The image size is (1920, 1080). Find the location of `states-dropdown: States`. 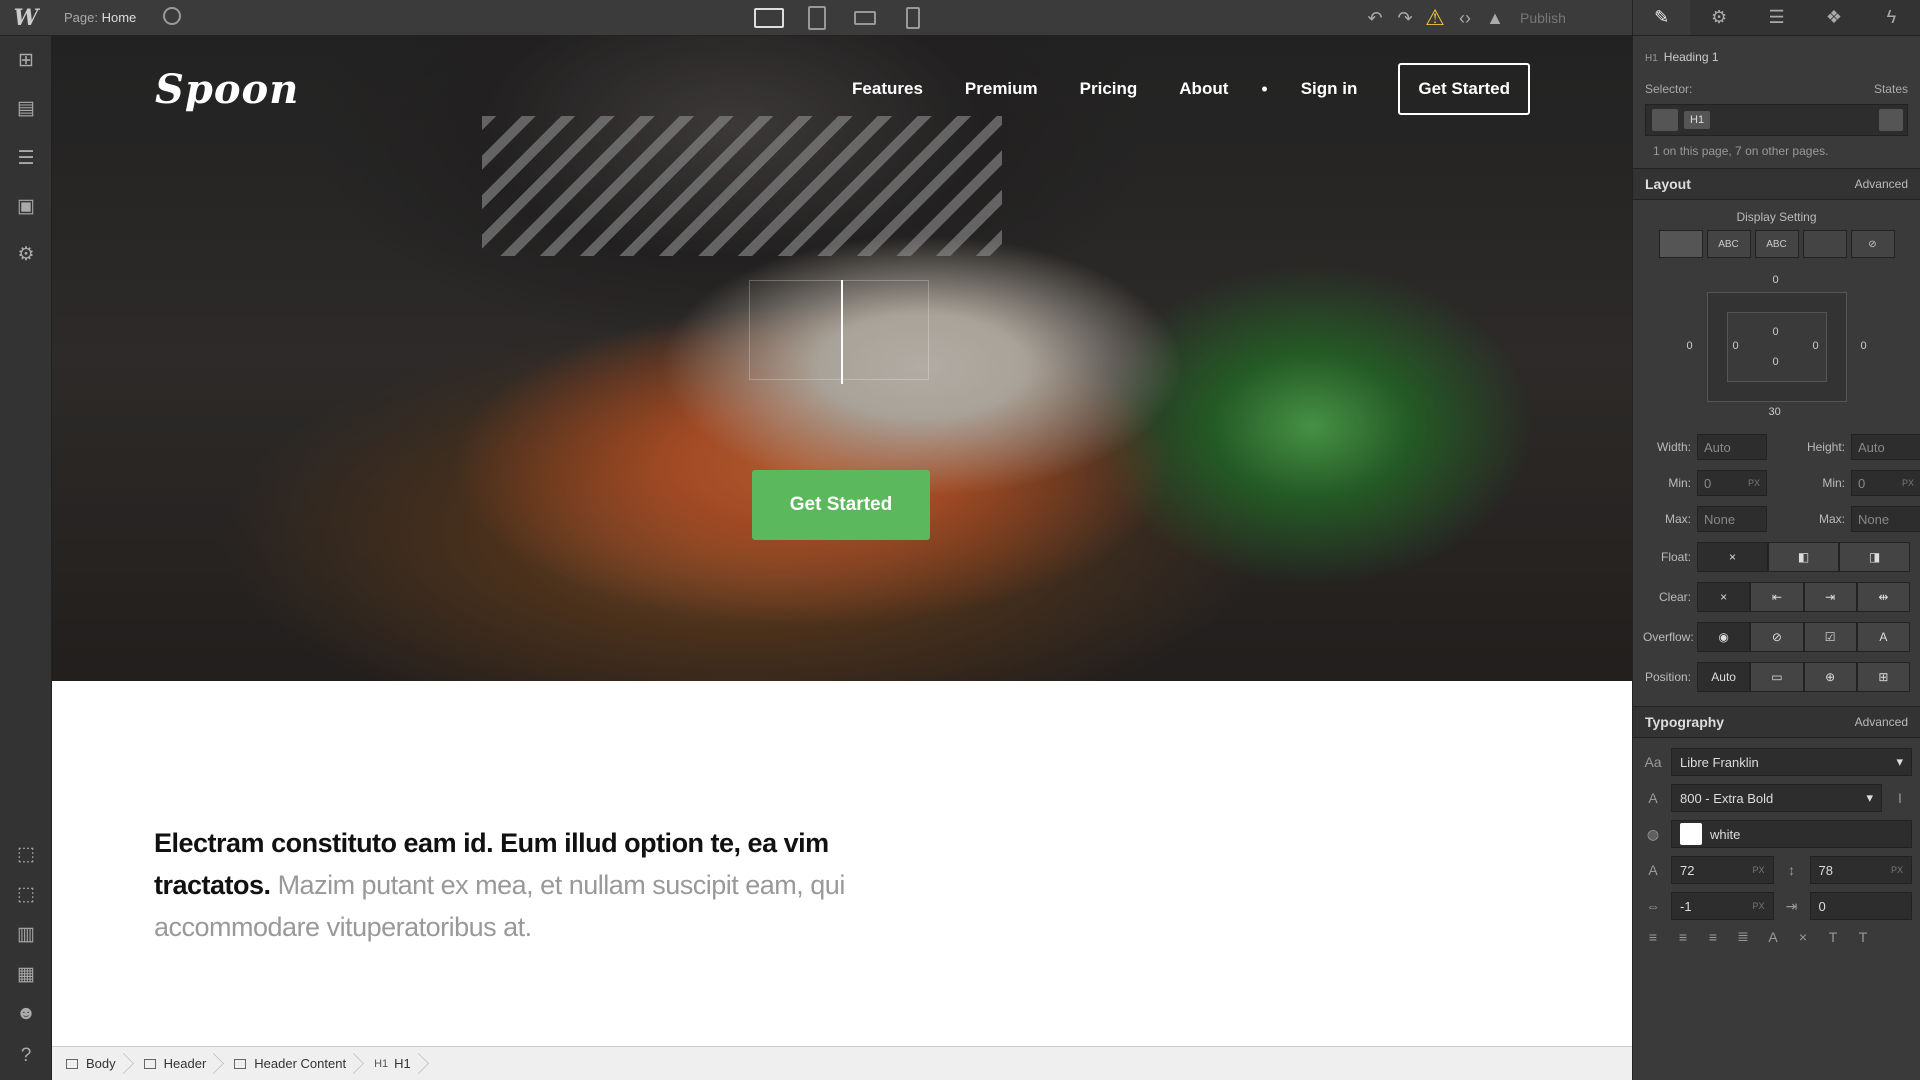

states-dropdown: States is located at coordinates (1891, 89).